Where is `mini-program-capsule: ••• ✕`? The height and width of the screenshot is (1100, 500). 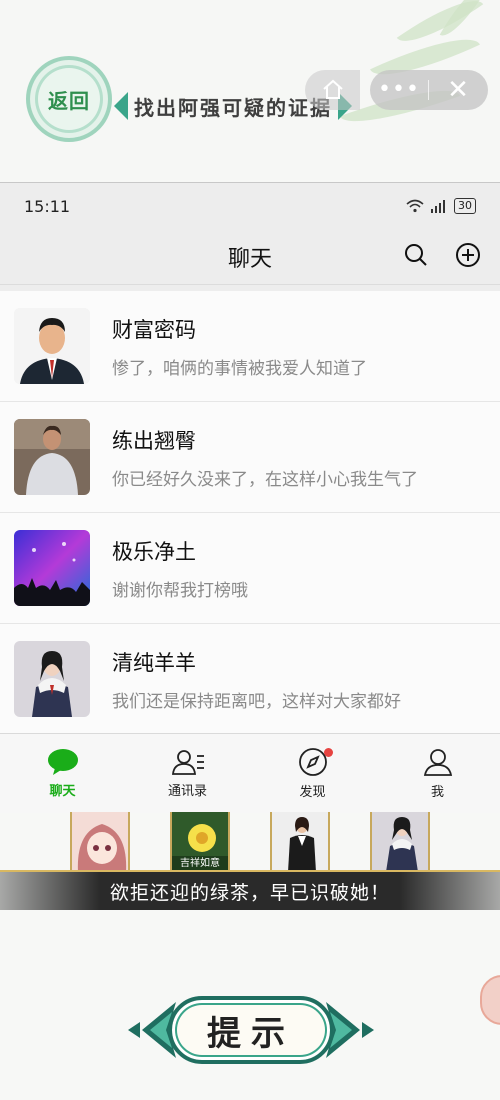
mini-program-capsule: ••• ✕ is located at coordinates (429, 90).